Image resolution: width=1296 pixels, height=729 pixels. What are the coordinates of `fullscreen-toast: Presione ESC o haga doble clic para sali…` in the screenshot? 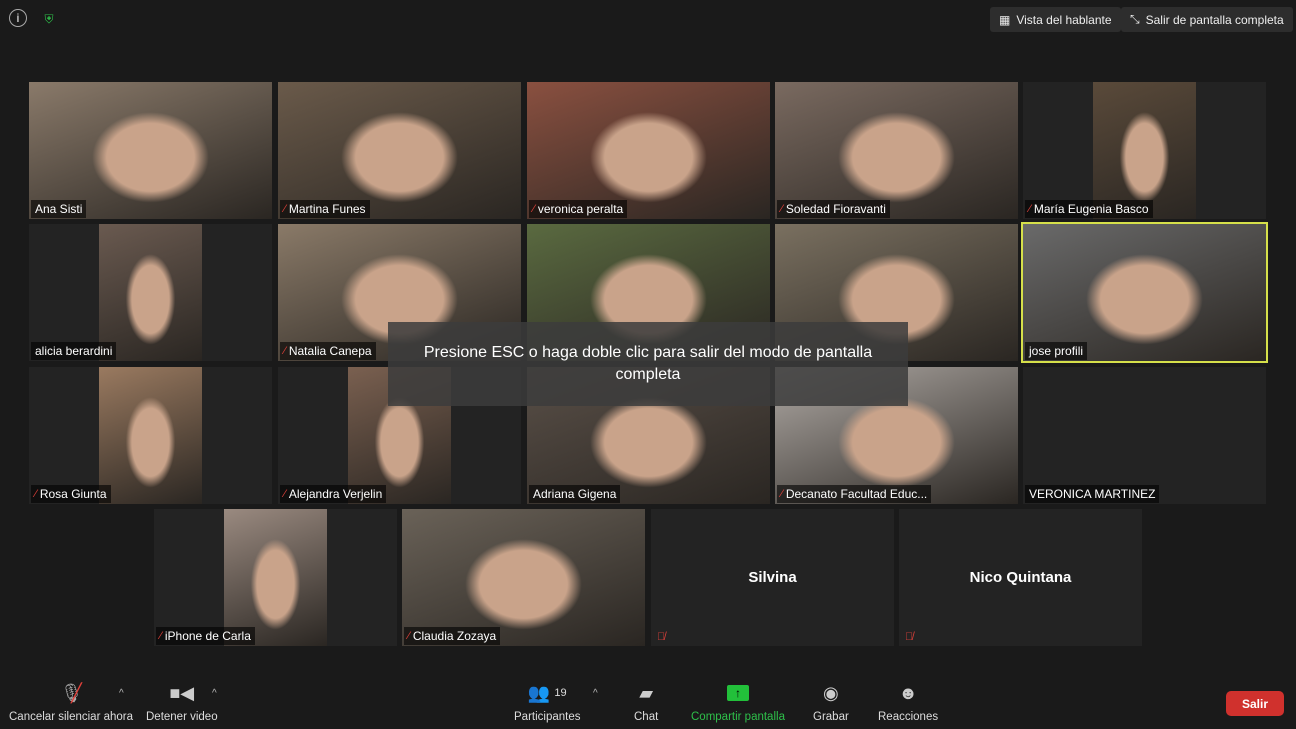 It's located at (648, 364).